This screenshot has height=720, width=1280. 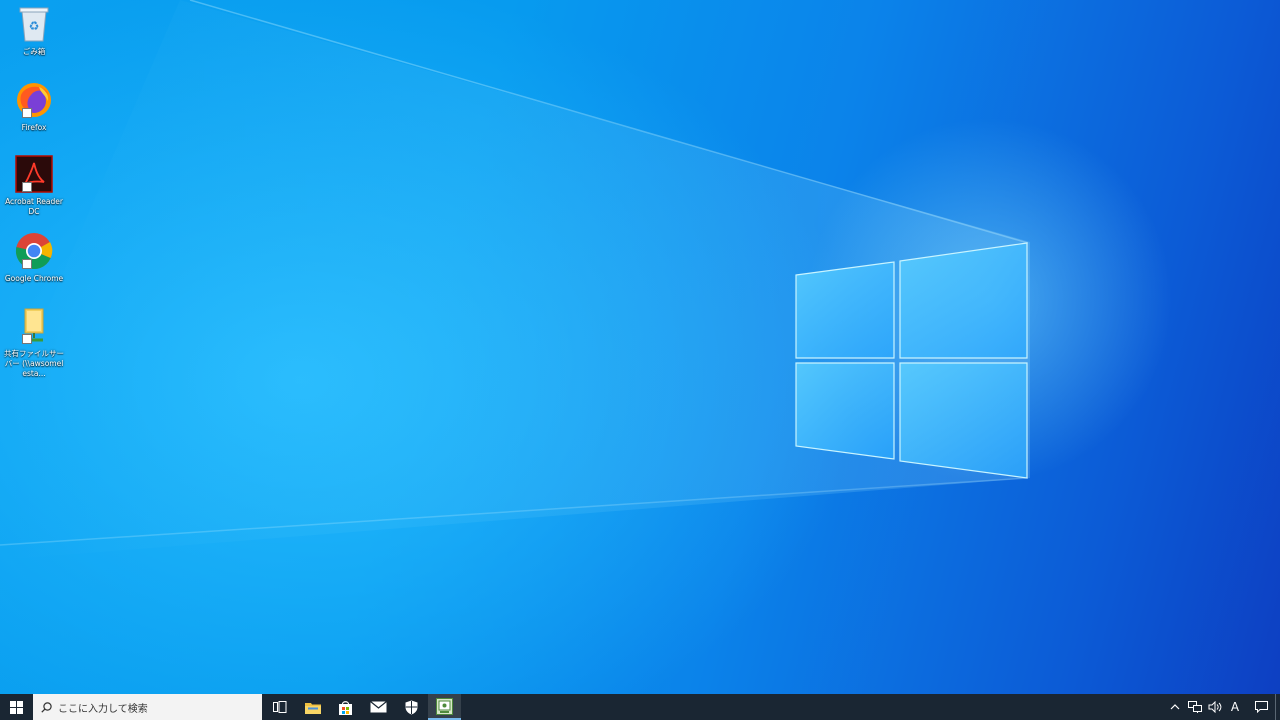 I want to click on icon-label: Google Chrome, so click(x=34, y=278).